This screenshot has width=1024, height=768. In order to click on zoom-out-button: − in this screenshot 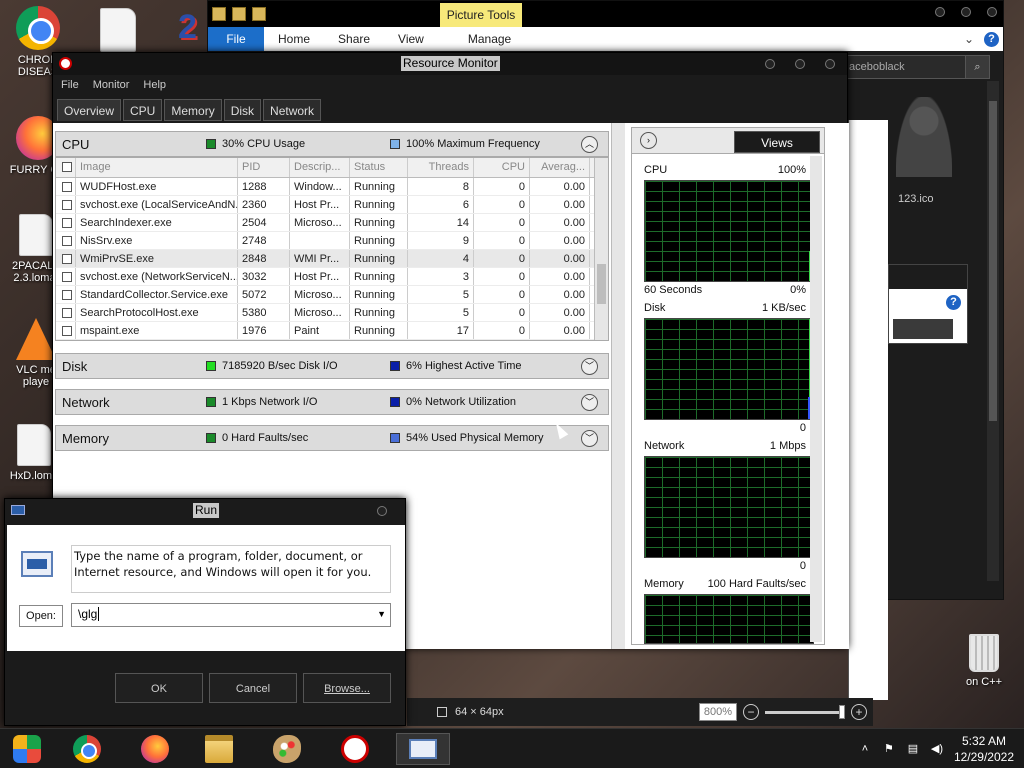, I will do `click(751, 712)`.